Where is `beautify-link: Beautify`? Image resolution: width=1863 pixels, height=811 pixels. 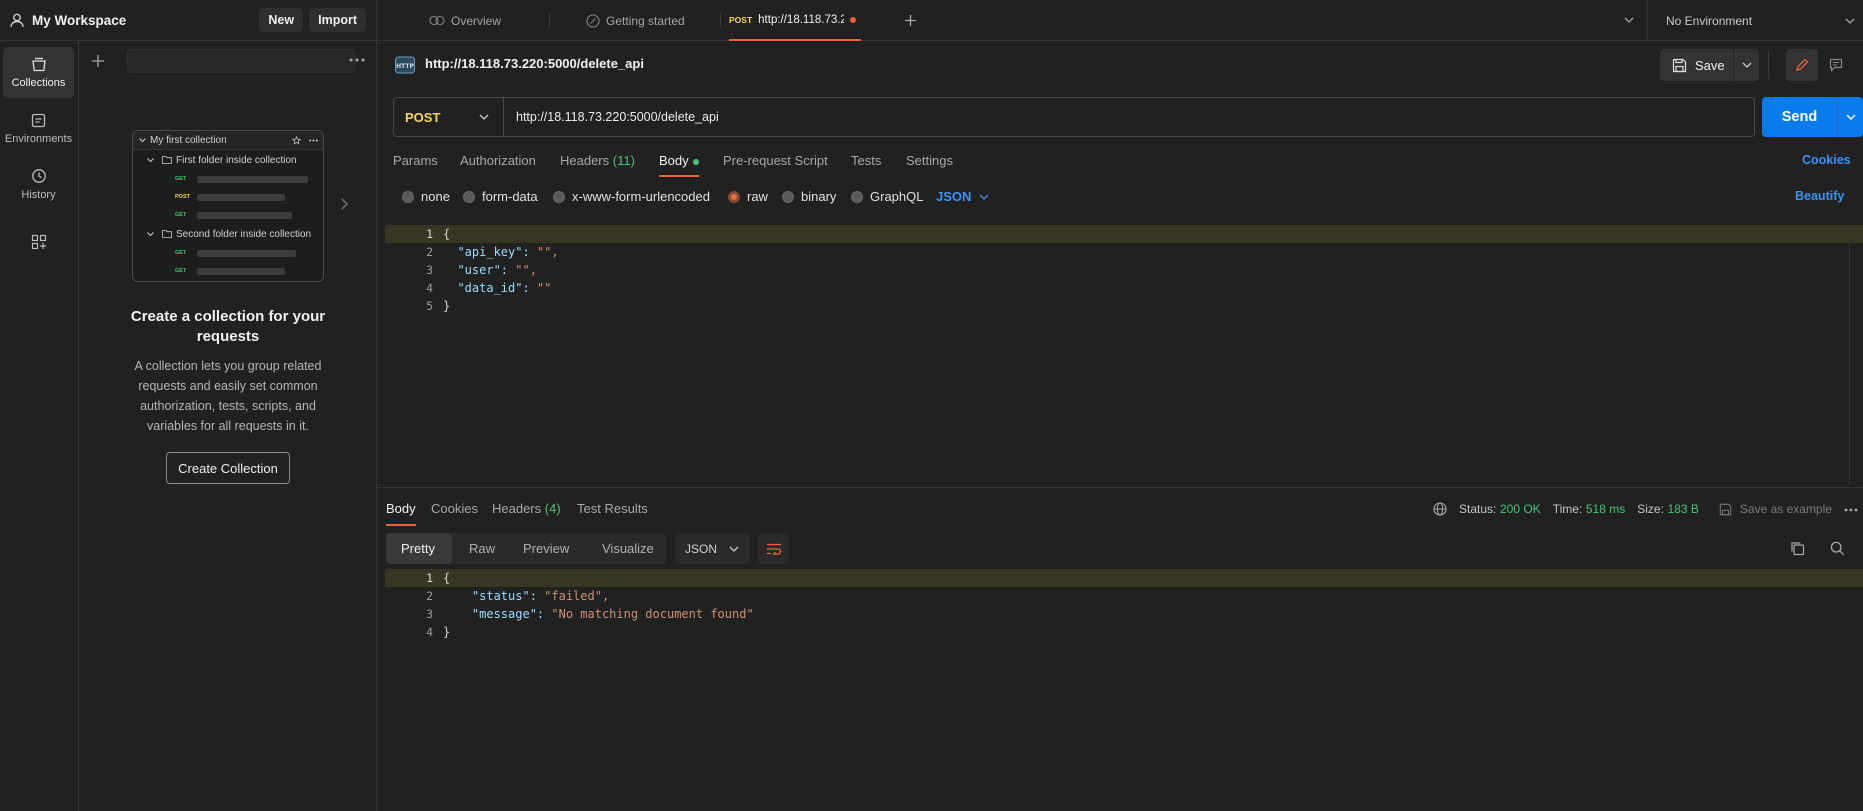
beautify-link: Beautify is located at coordinates (1819, 196).